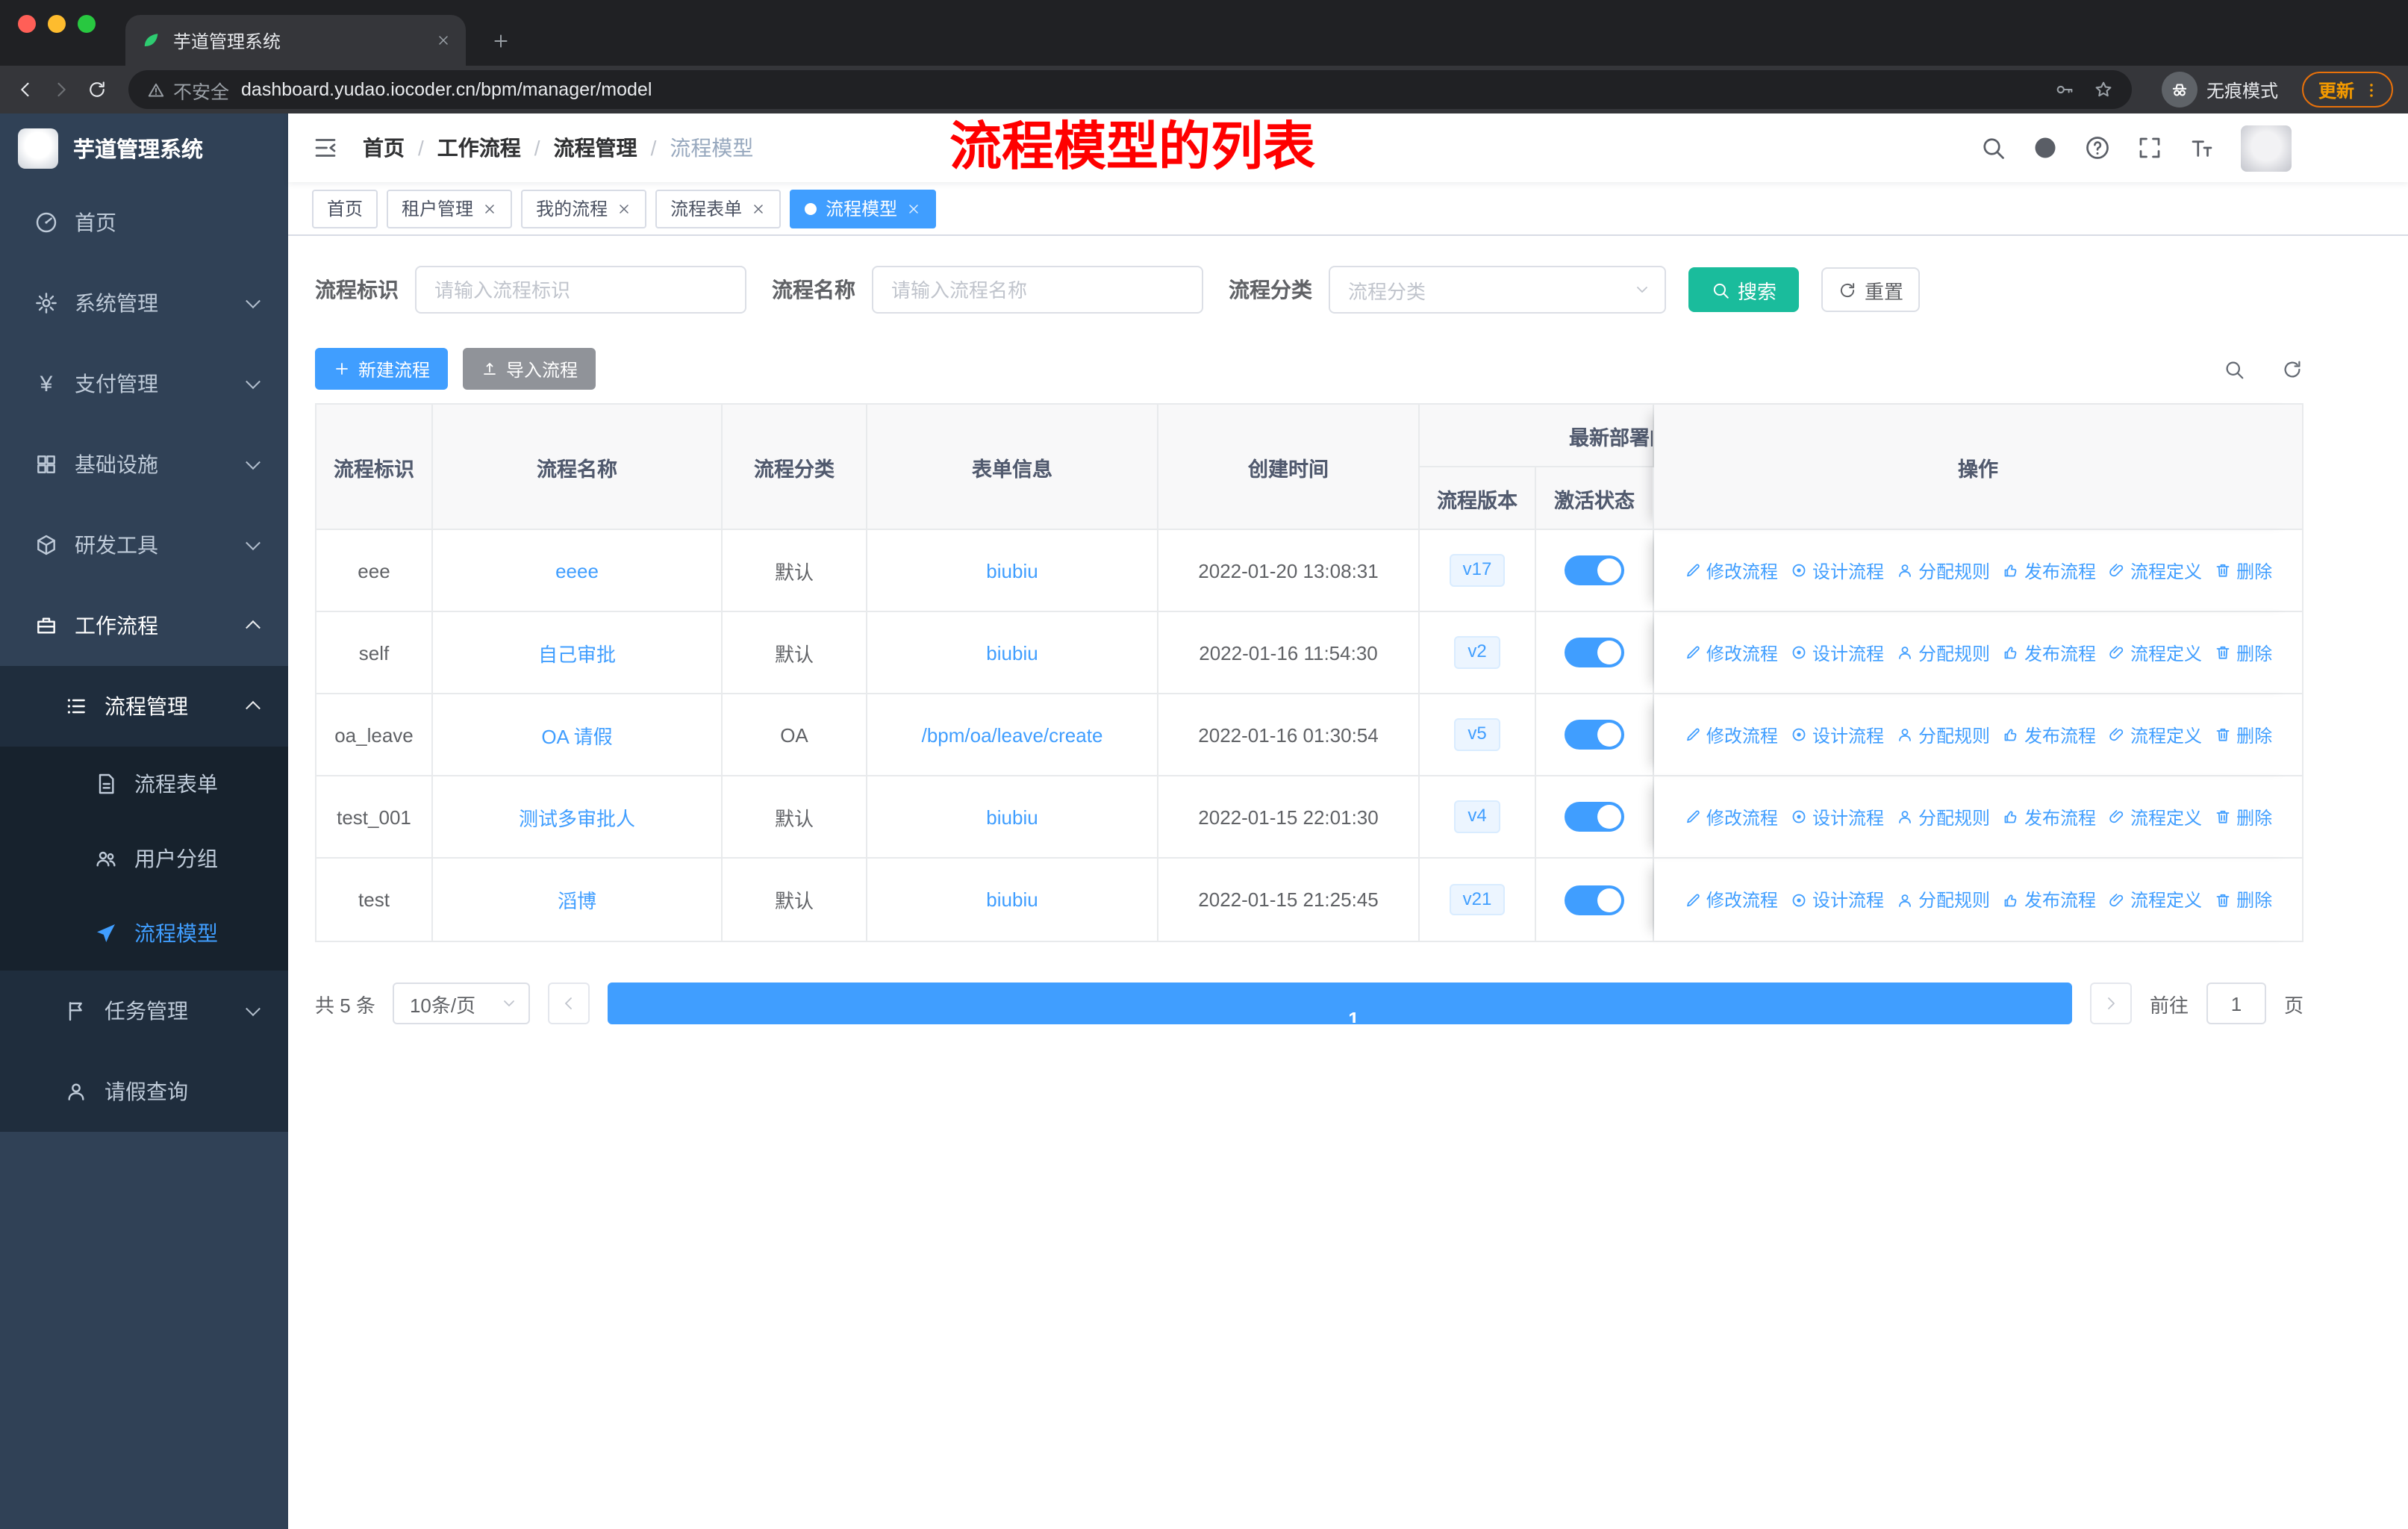 Image resolution: width=2408 pixels, height=1529 pixels. I want to click on sidebar-item-leave-query: 请假查询, so click(144, 1091).